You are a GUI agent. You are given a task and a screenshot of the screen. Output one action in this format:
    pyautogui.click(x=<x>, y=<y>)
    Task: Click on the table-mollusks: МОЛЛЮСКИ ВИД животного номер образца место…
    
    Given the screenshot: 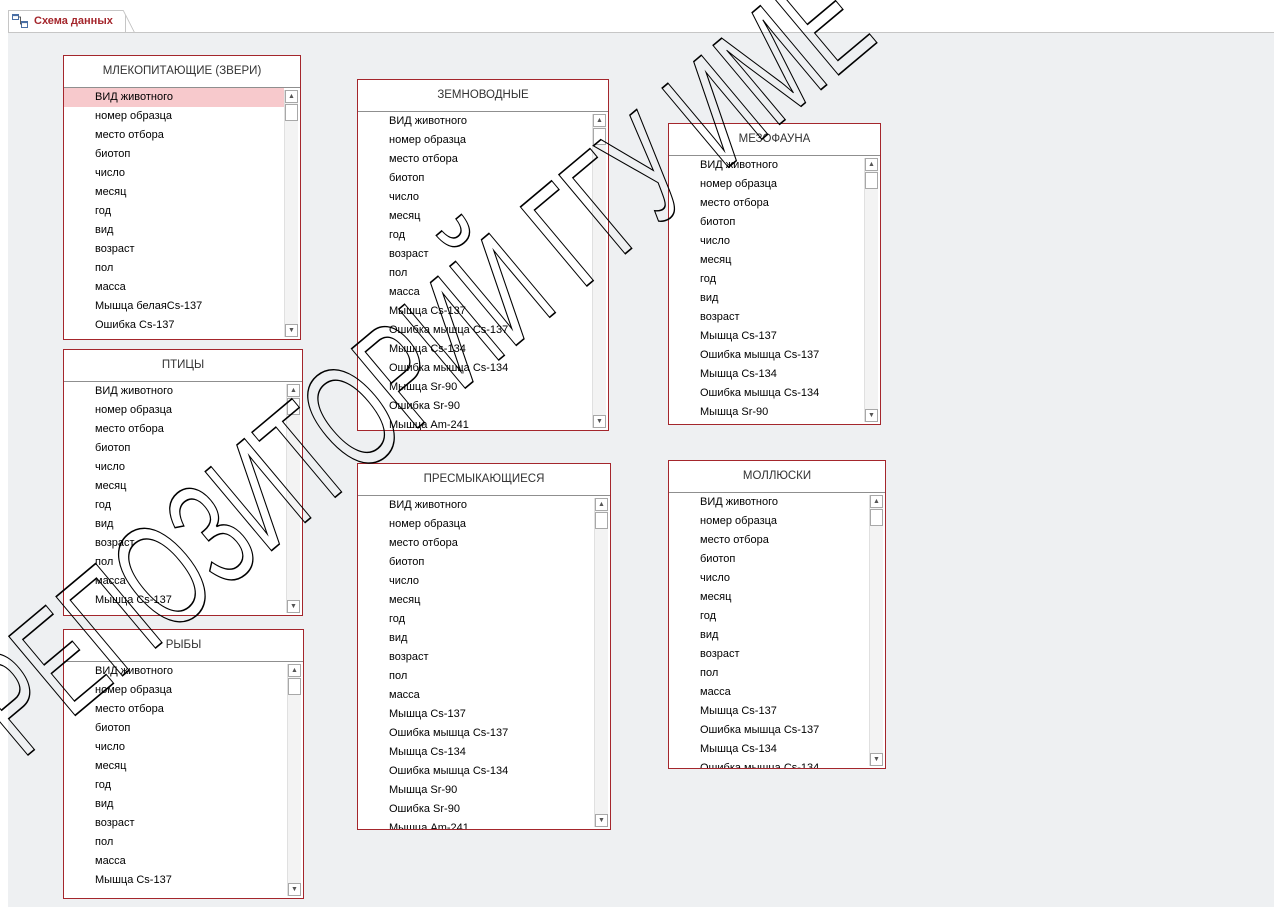 What is the action you would take?
    pyautogui.click(x=777, y=614)
    